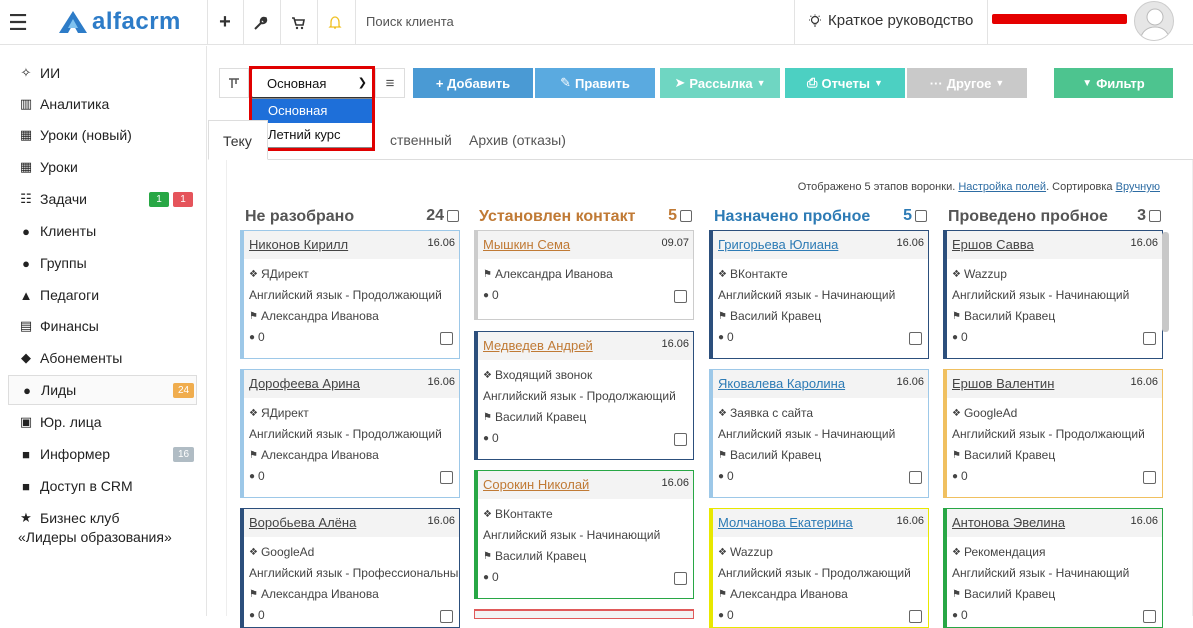 The width and height of the screenshot is (1193, 628). I want to click on count-badge: 1, so click(183, 199).